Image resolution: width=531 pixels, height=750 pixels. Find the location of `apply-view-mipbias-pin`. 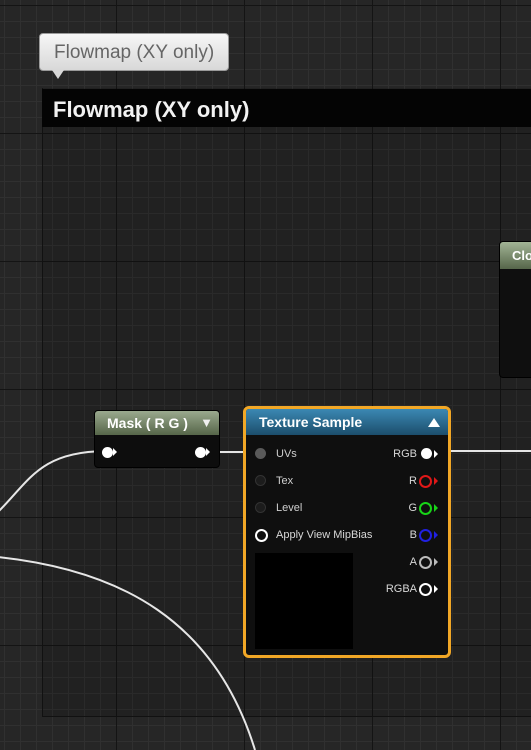

apply-view-mipbias-pin is located at coordinates (261, 535).